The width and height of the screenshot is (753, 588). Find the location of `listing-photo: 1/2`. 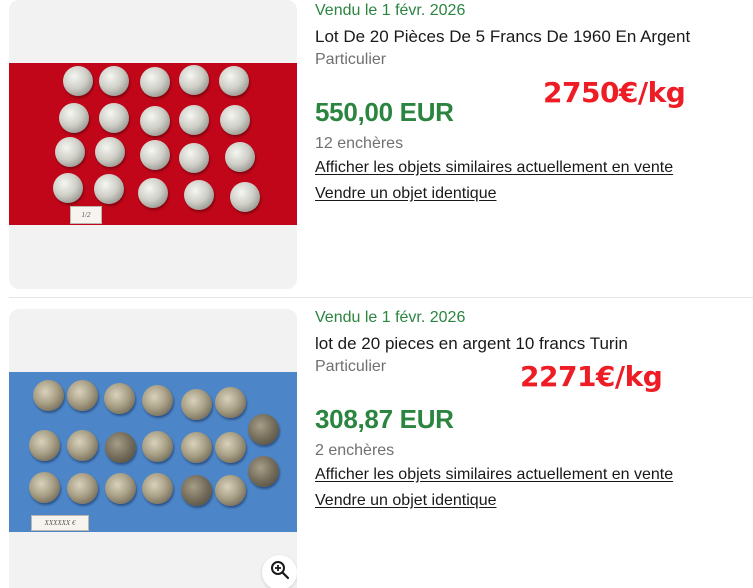

listing-photo: 1/2 is located at coordinates (153, 144).